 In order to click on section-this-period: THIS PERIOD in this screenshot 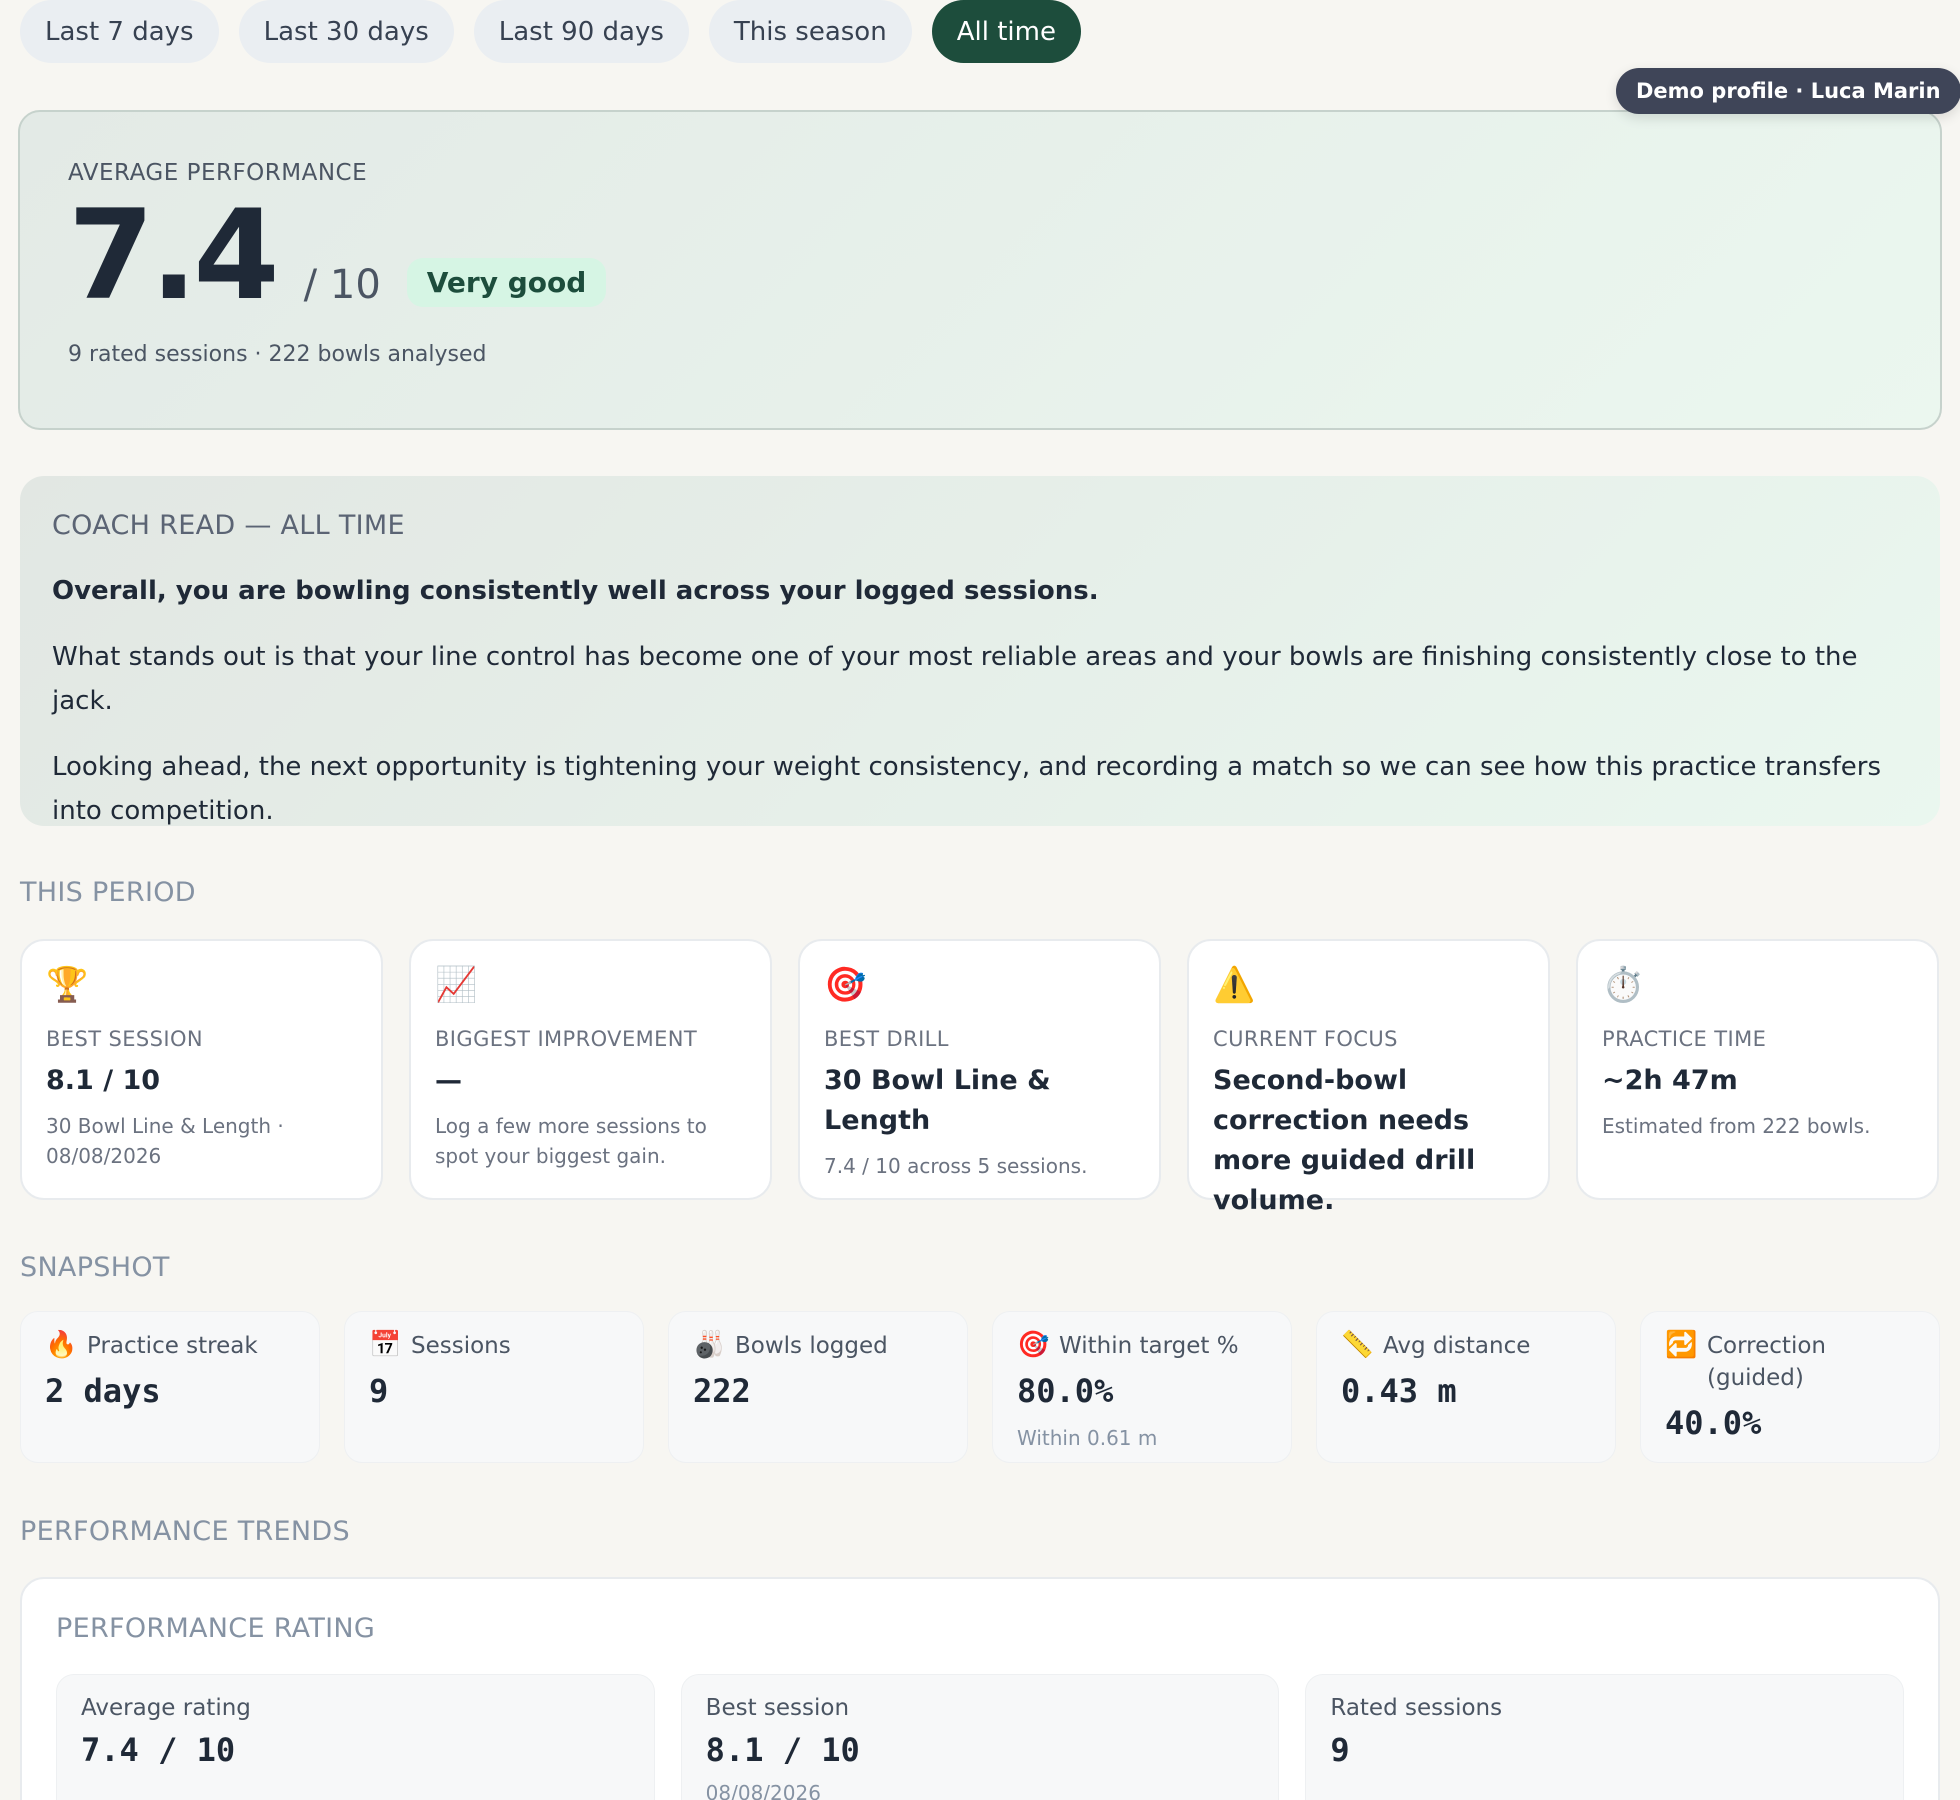, I will do `click(108, 892)`.